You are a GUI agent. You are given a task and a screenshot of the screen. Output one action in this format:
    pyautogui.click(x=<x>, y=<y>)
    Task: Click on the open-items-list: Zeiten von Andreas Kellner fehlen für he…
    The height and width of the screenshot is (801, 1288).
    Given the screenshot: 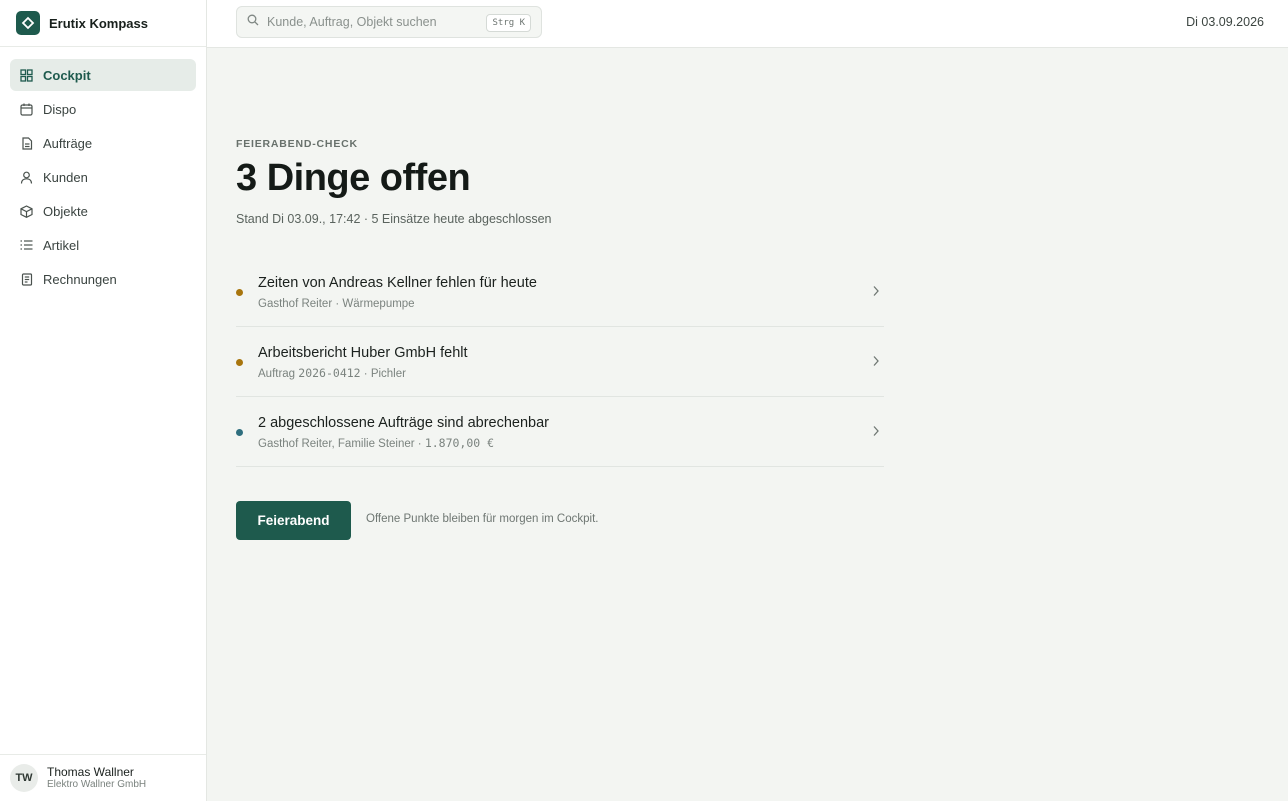 What is the action you would take?
    pyautogui.click(x=560, y=362)
    